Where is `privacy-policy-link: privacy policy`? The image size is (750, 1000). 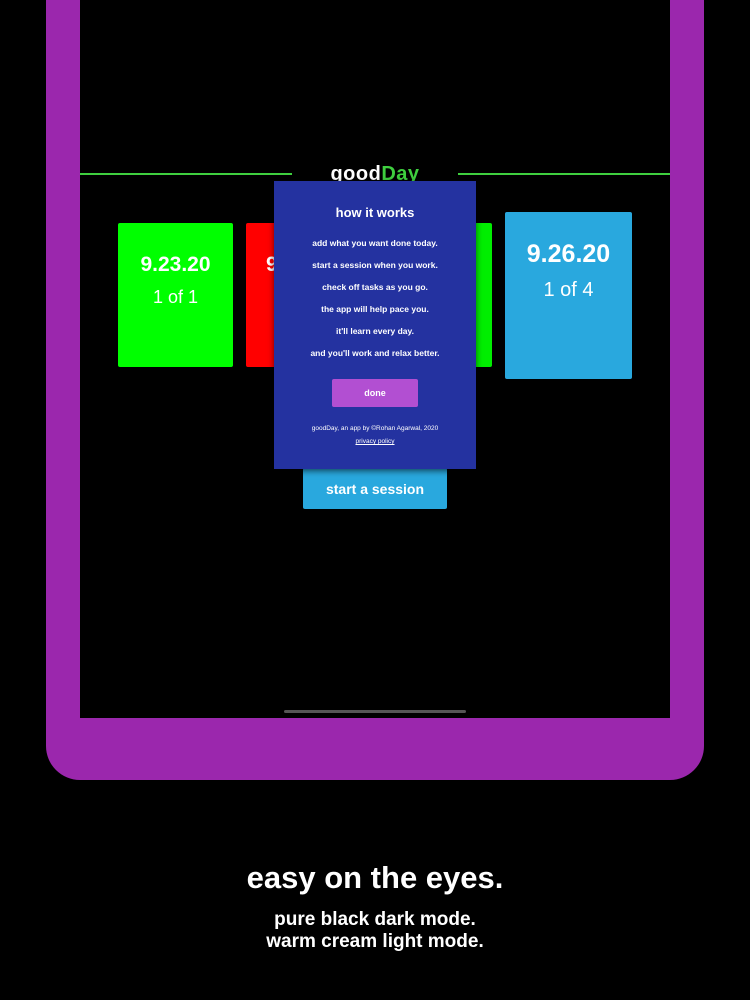 privacy-policy-link: privacy policy is located at coordinates (375, 441).